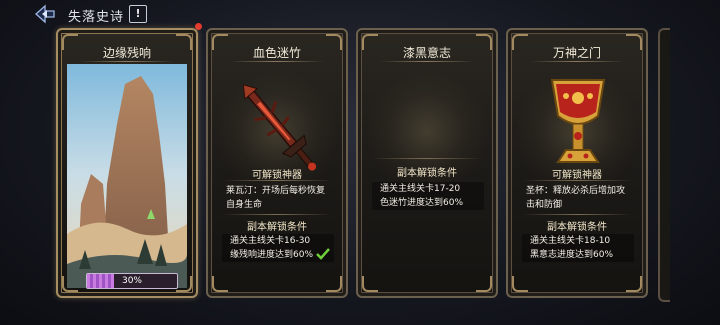 The width and height of the screenshot is (720, 325). What do you see at coordinates (664, 165) in the screenshot?
I see `next-card-edge` at bounding box center [664, 165].